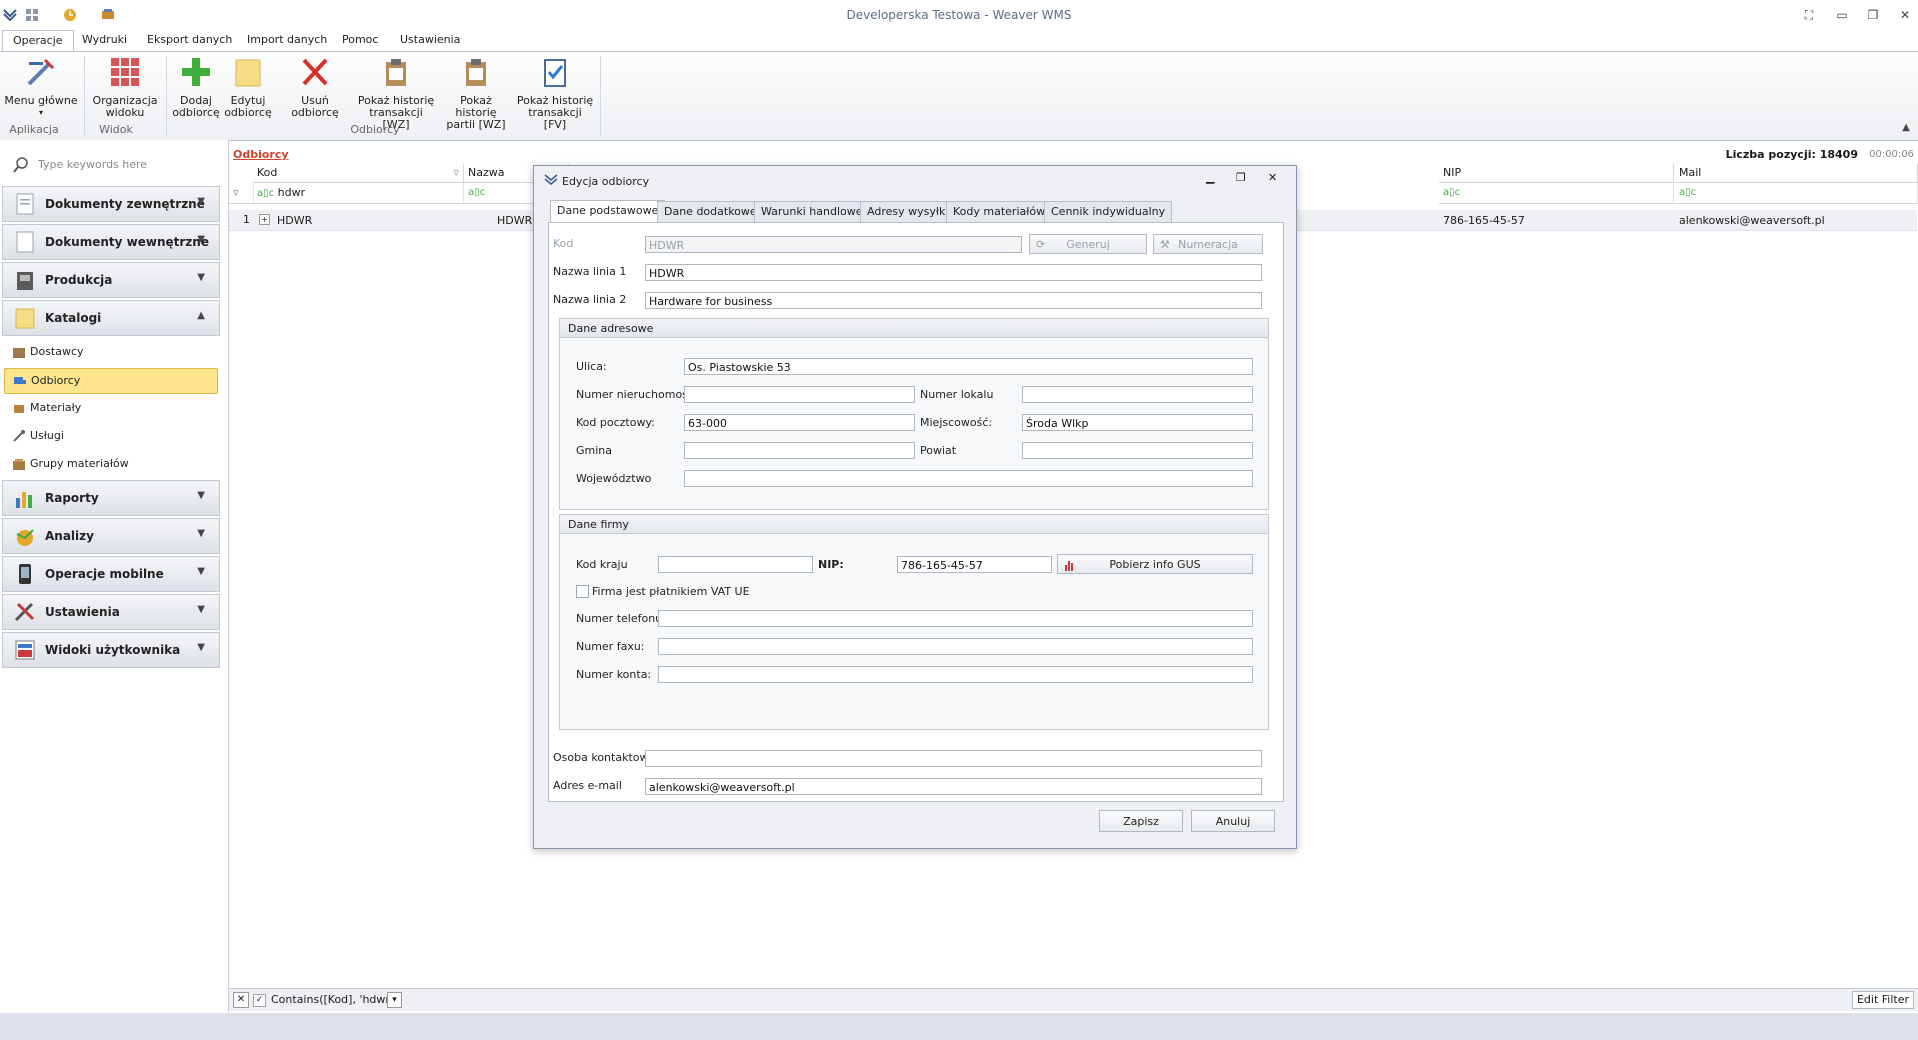  I want to click on tab-adresy-wysylki: Adresy wysyłki, so click(908, 212).